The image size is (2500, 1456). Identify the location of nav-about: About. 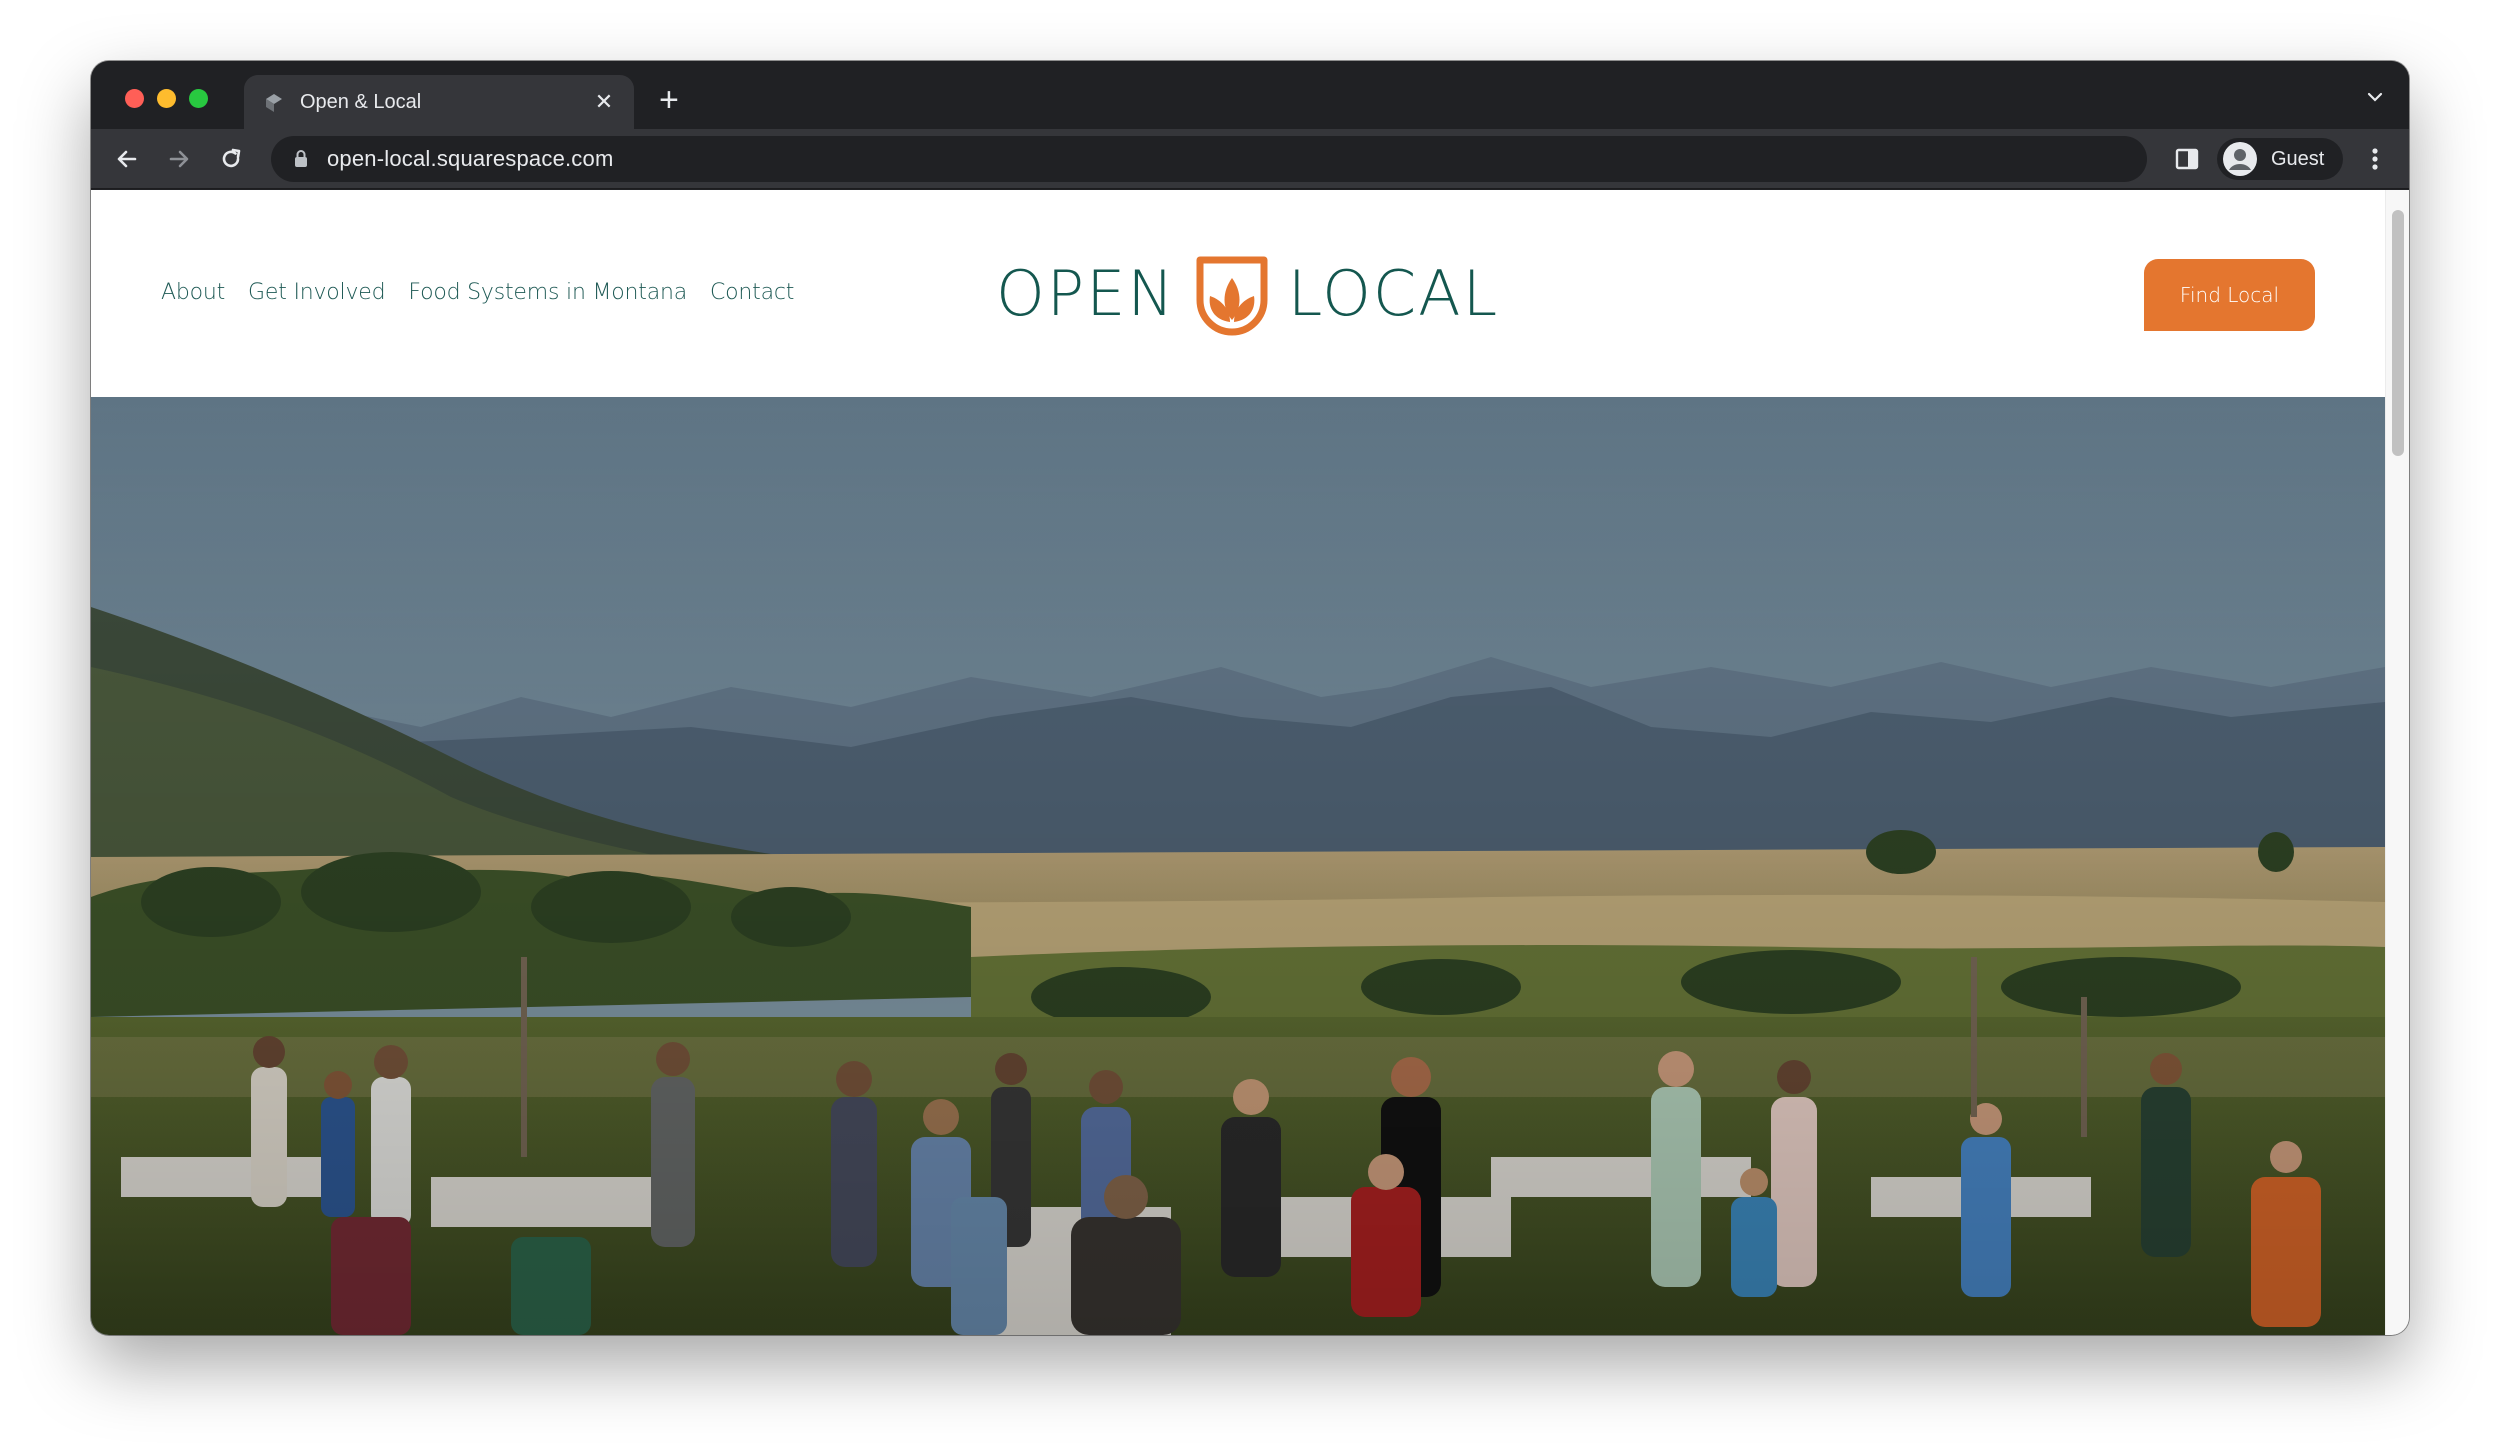
(193, 292).